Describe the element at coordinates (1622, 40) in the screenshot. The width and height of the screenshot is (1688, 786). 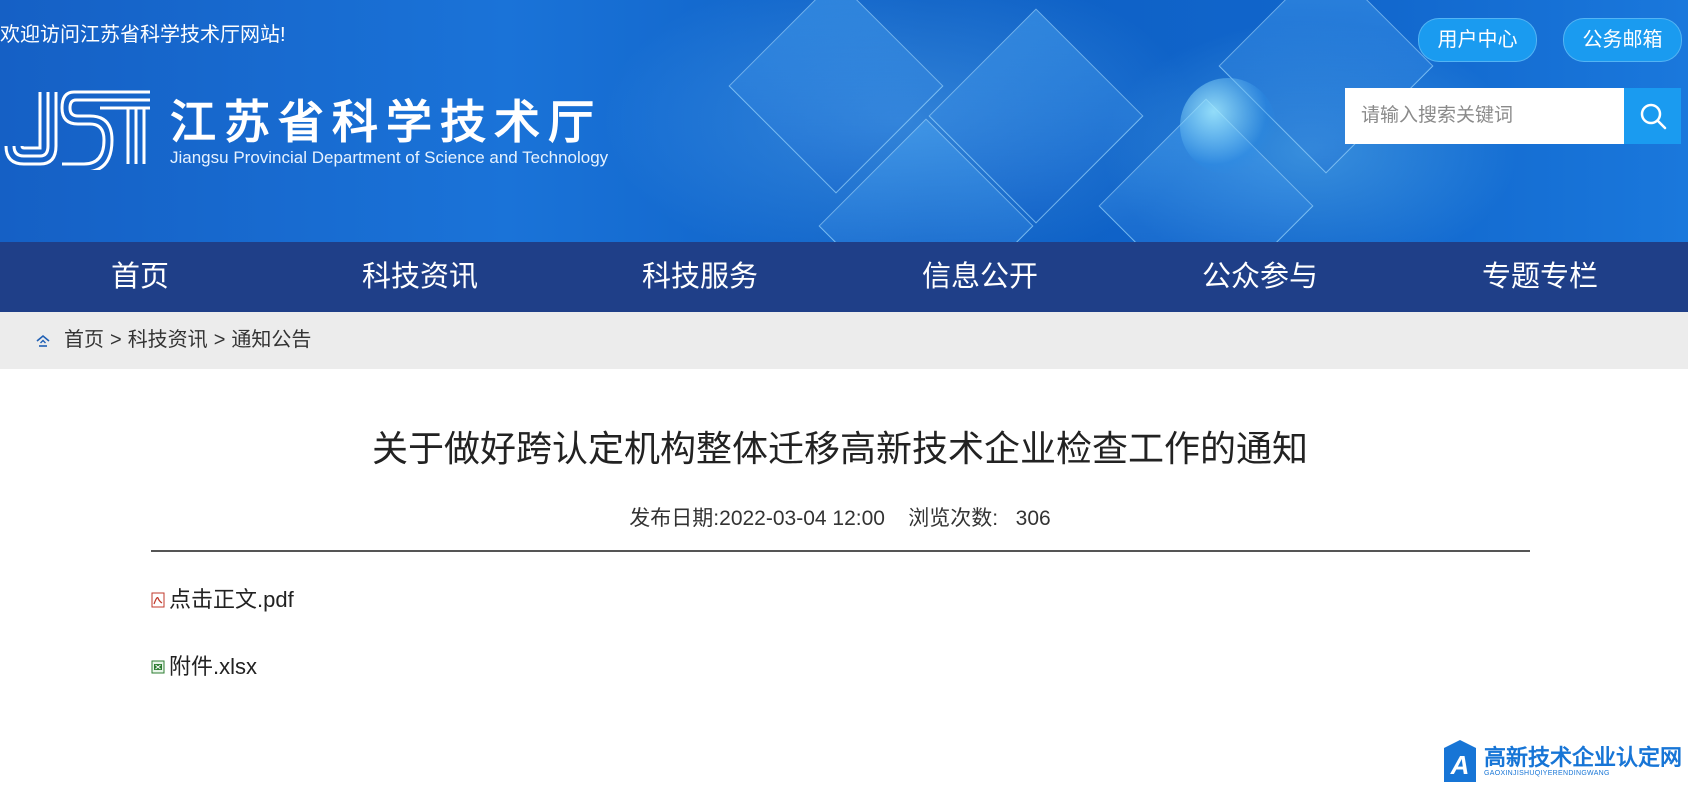
I see `mail-button: 公务邮箱` at that location.